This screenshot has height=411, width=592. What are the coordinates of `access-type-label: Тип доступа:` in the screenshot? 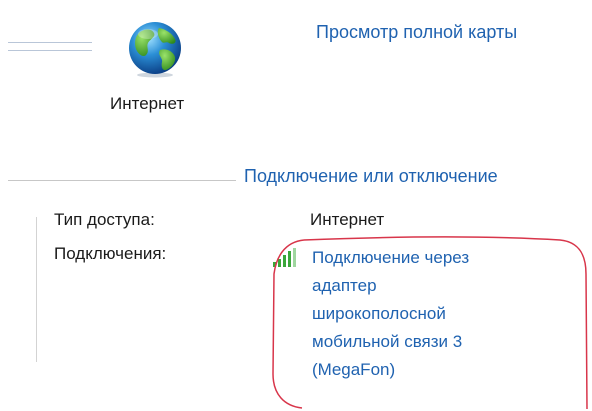 It's located at (104, 219).